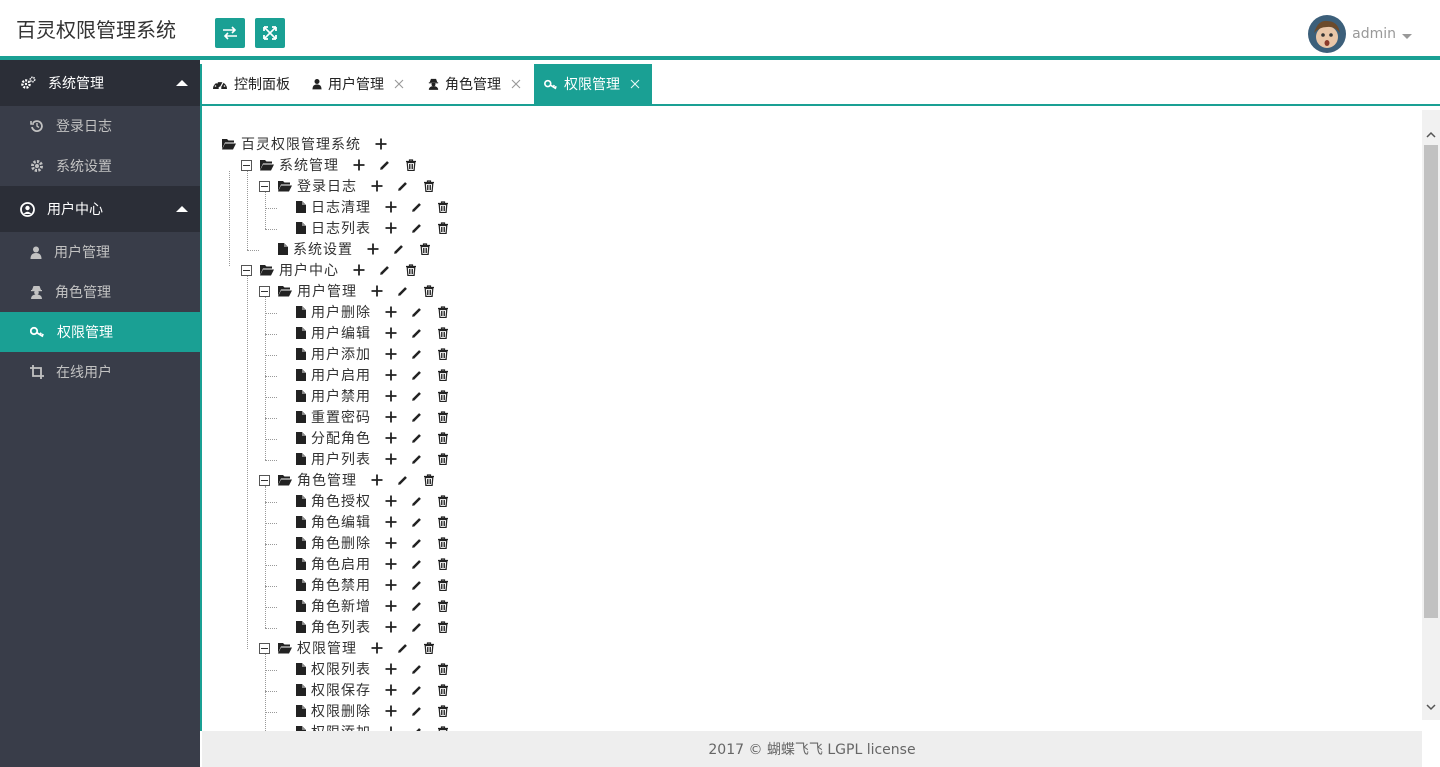 This screenshot has width=1440, height=767. Describe the element at coordinates (379, 522) in the screenshot. I see `tree-node-leaf: 角色编辑` at that location.